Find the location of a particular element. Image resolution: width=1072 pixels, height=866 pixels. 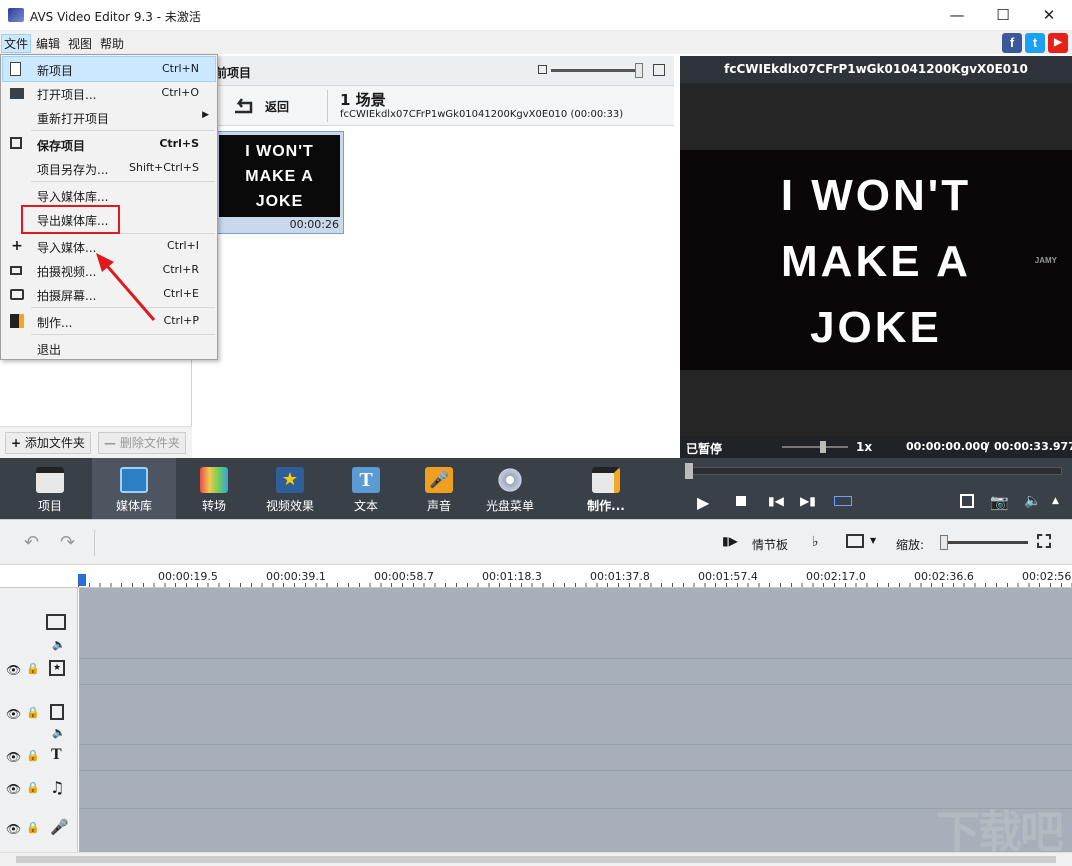

preview-line-3: JOKE is located at coordinates (876, 327).